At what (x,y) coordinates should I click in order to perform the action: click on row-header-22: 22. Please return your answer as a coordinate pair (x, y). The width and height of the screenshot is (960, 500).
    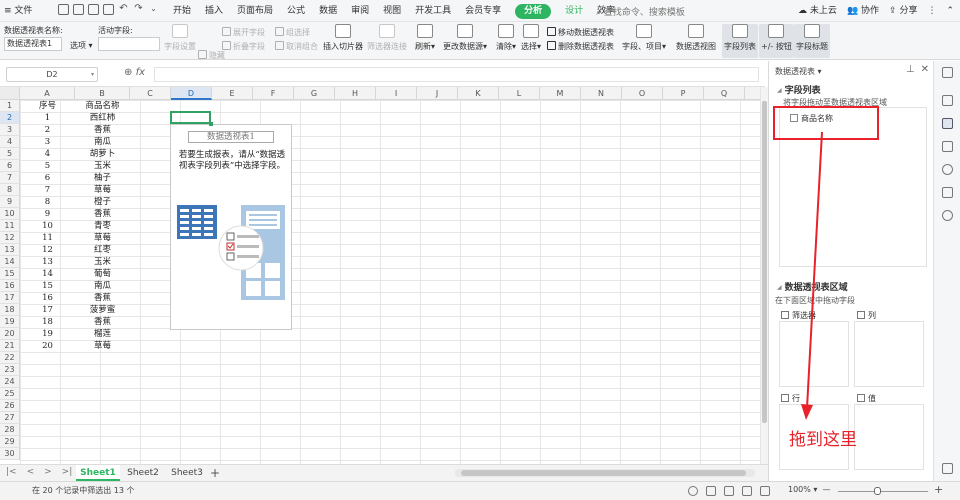
    Looking at the image, I should click on (10, 358).